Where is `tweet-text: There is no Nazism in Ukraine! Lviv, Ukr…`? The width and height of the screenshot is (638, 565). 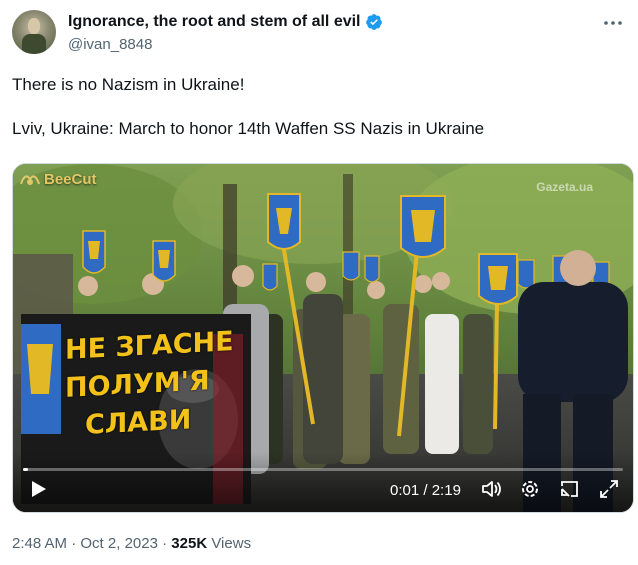 tweet-text: There is no Nazism in Ukraine! Lviv, Ukr… is located at coordinates (317, 107).